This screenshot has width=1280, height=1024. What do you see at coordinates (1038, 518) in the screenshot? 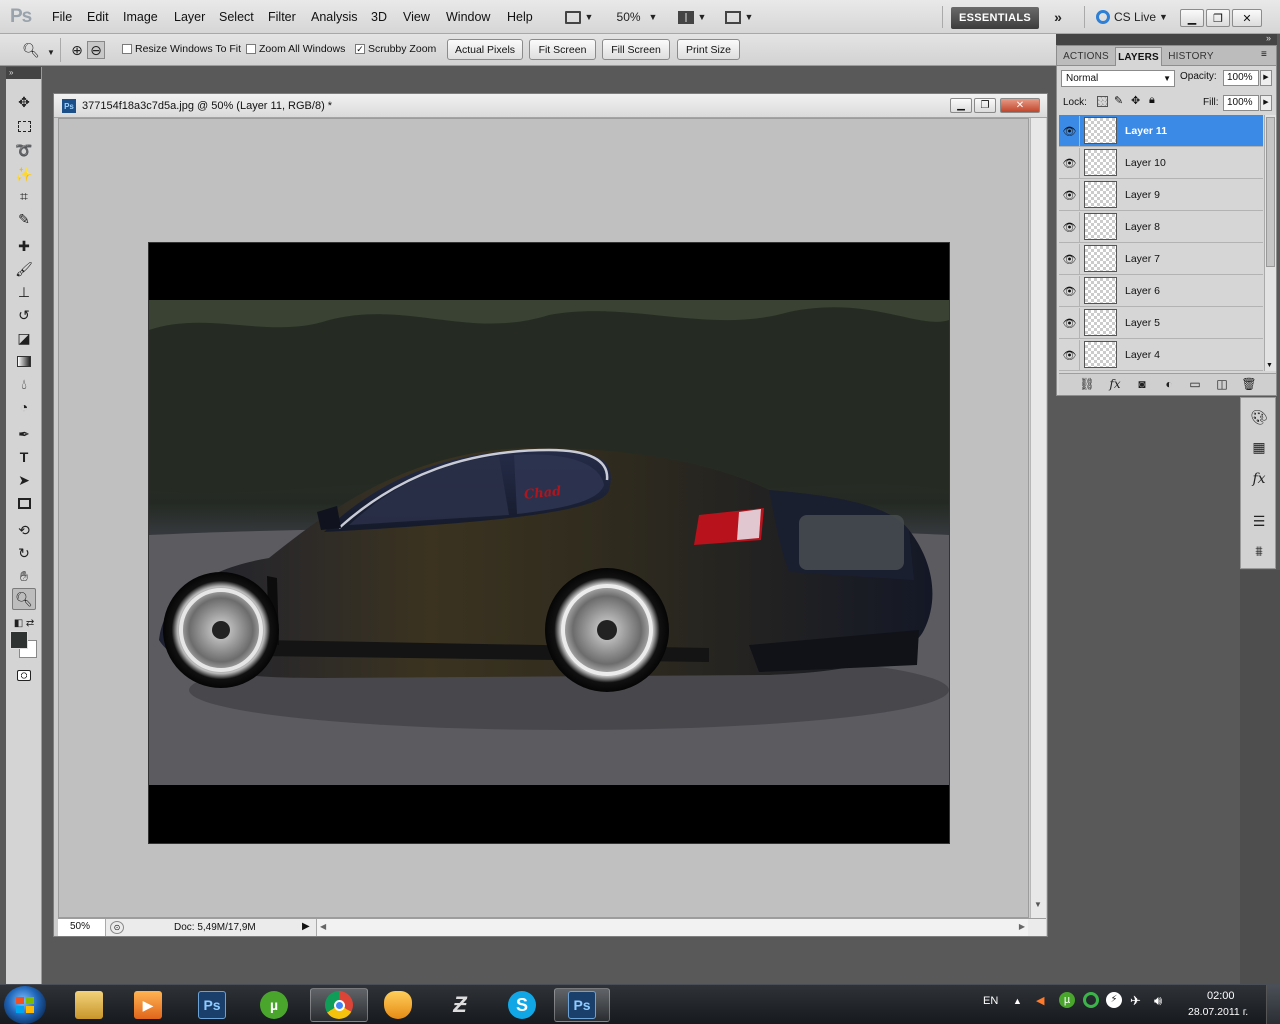
I see `vertical-scrollbar: ▼` at bounding box center [1038, 518].